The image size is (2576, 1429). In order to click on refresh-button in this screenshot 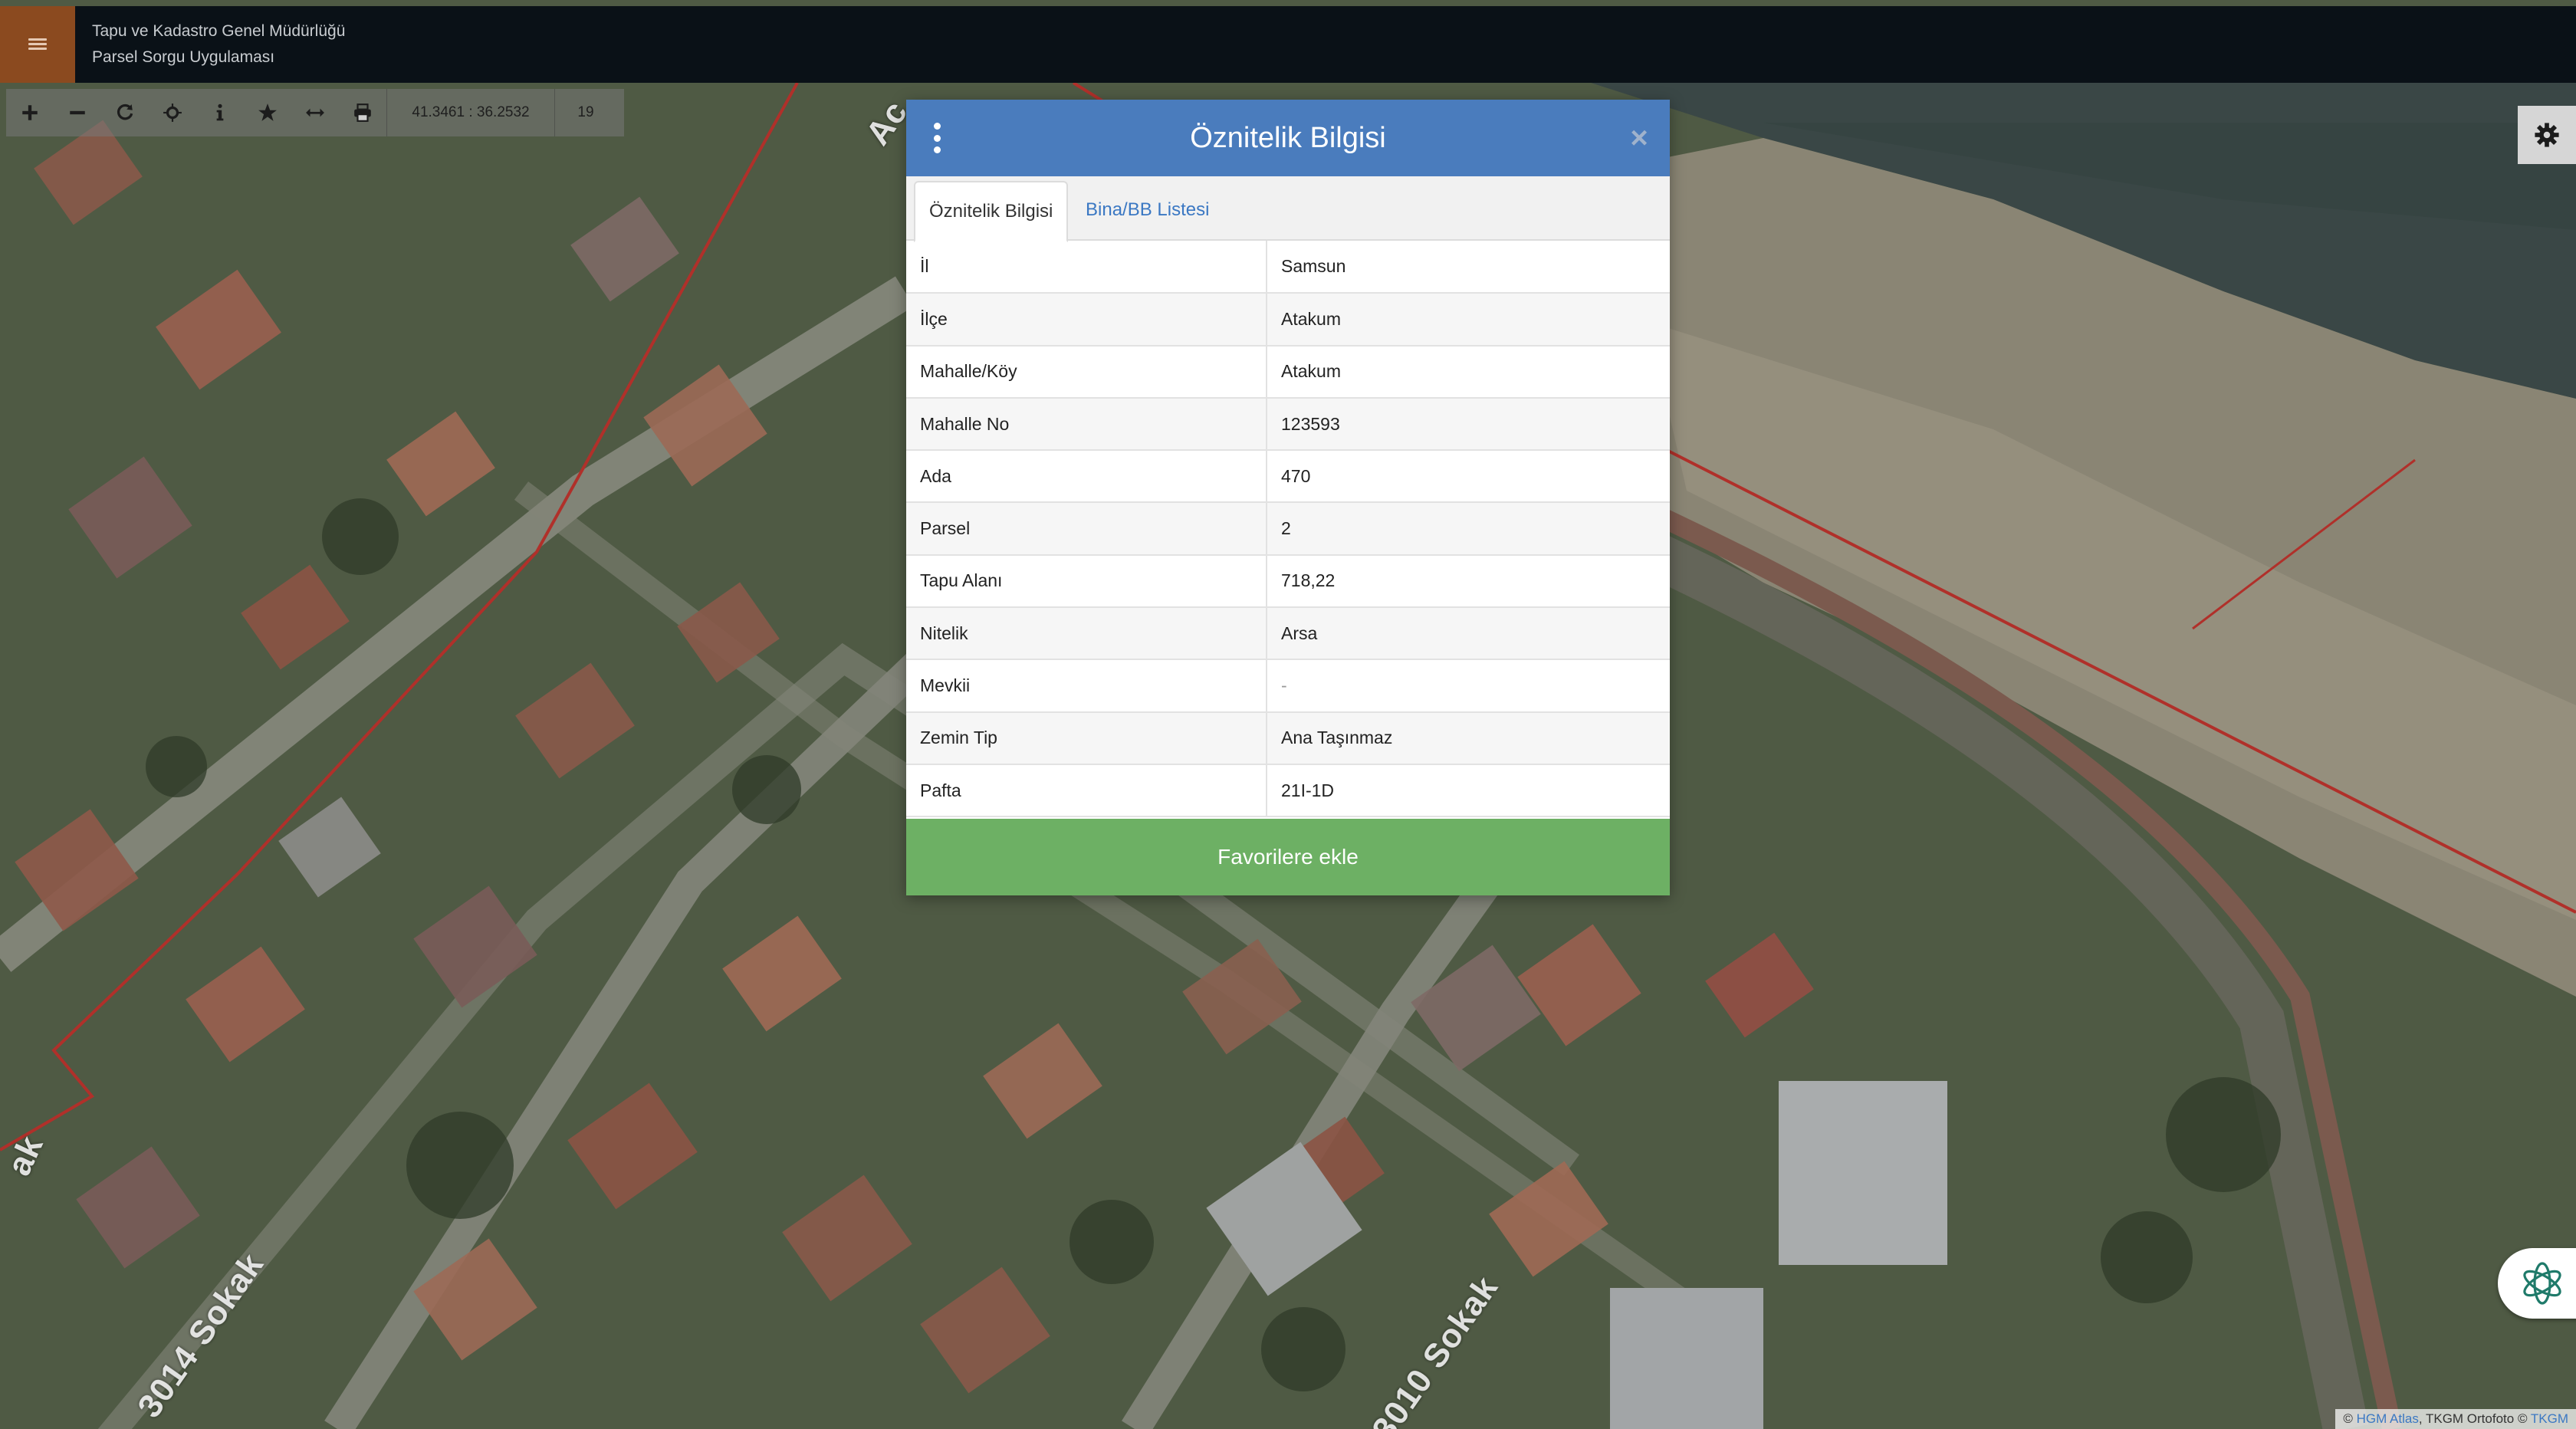, I will do `click(125, 112)`.